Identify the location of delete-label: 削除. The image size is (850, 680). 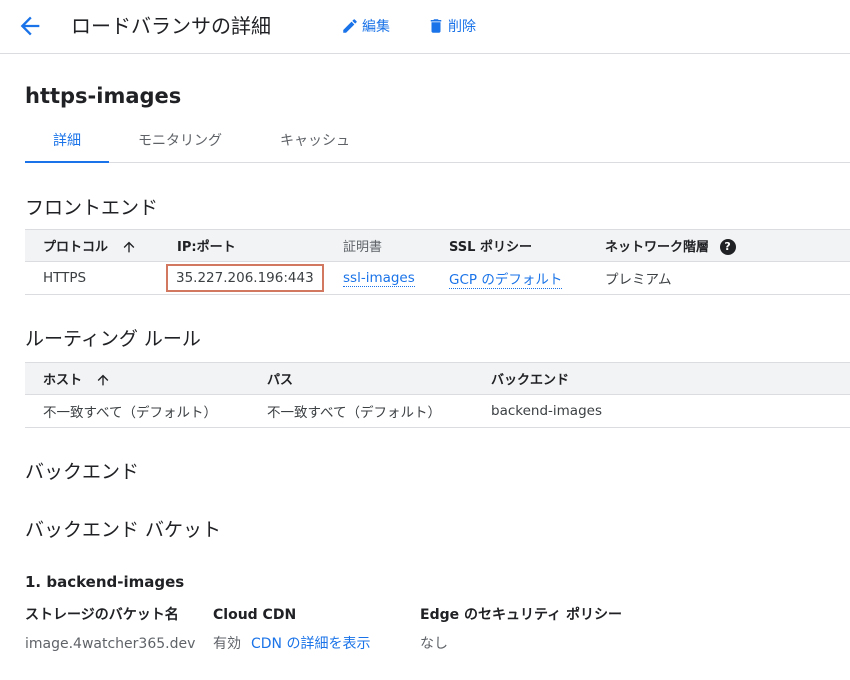
(462, 27).